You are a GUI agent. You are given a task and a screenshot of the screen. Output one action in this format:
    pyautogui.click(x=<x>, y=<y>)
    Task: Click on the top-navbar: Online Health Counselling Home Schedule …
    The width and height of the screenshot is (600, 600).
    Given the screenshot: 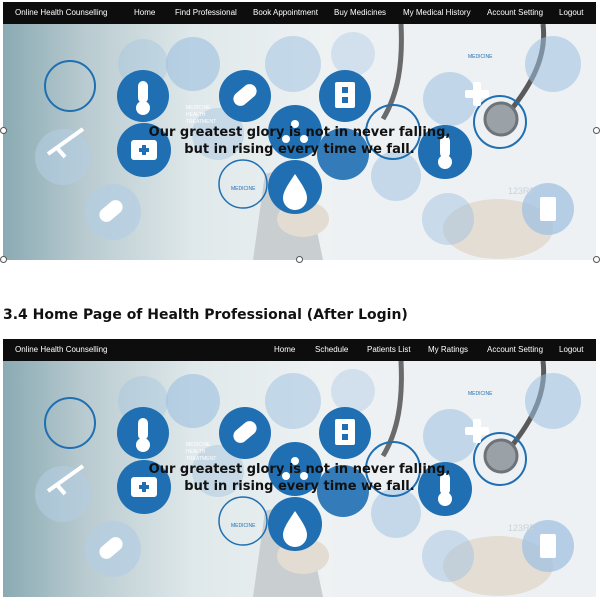 What is the action you would take?
    pyautogui.click(x=299, y=350)
    